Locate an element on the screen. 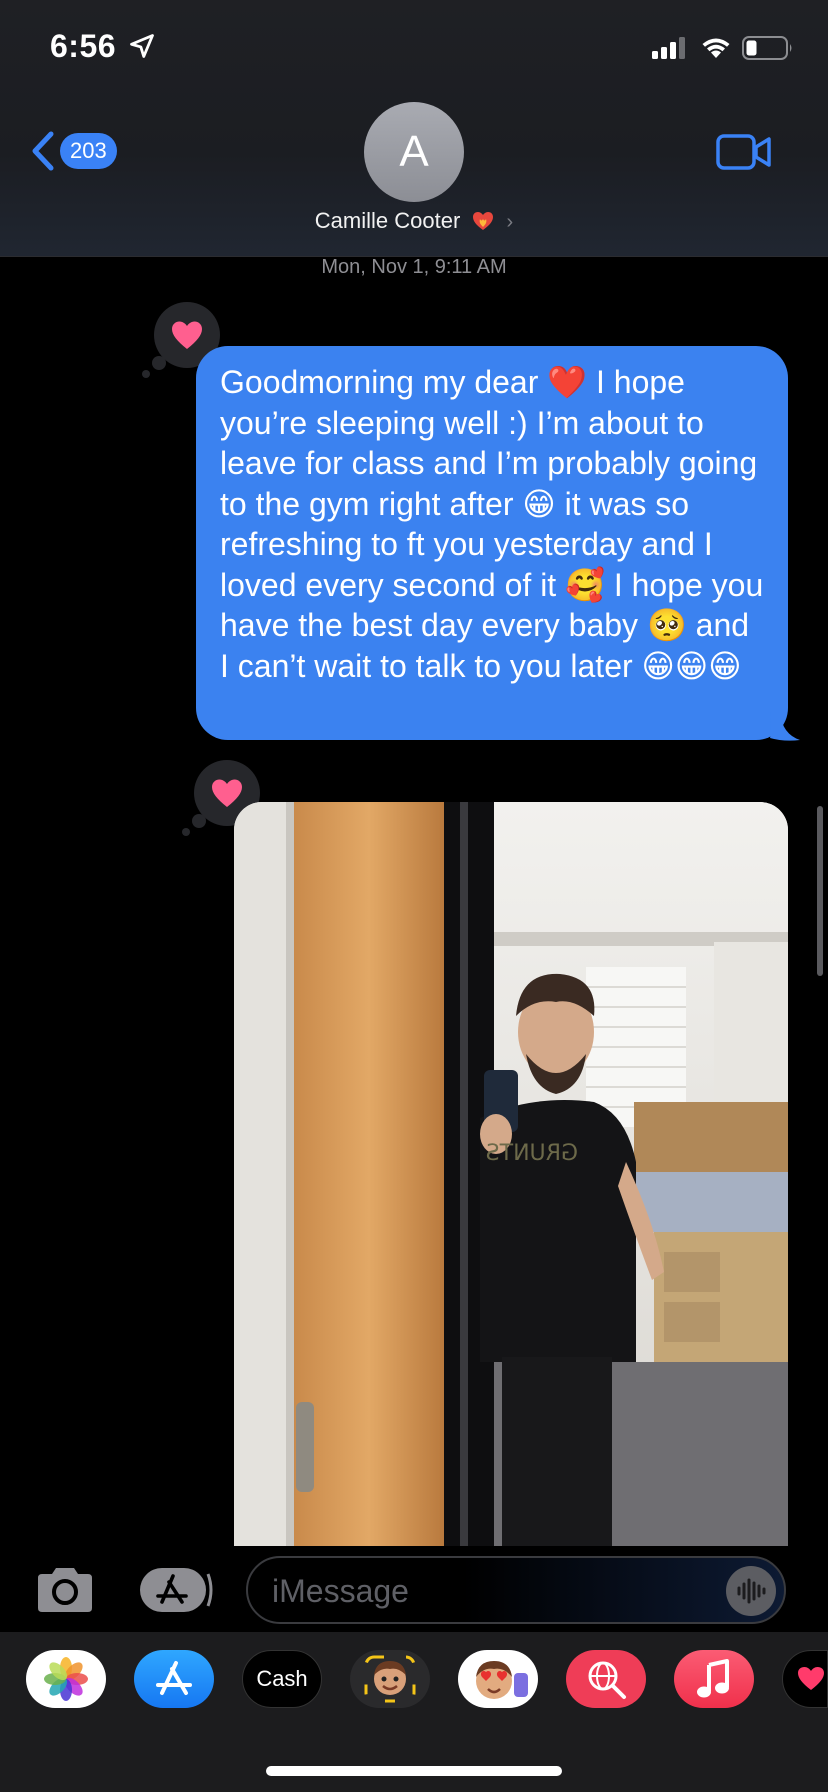  images-search-app-button is located at coordinates (606, 1679).